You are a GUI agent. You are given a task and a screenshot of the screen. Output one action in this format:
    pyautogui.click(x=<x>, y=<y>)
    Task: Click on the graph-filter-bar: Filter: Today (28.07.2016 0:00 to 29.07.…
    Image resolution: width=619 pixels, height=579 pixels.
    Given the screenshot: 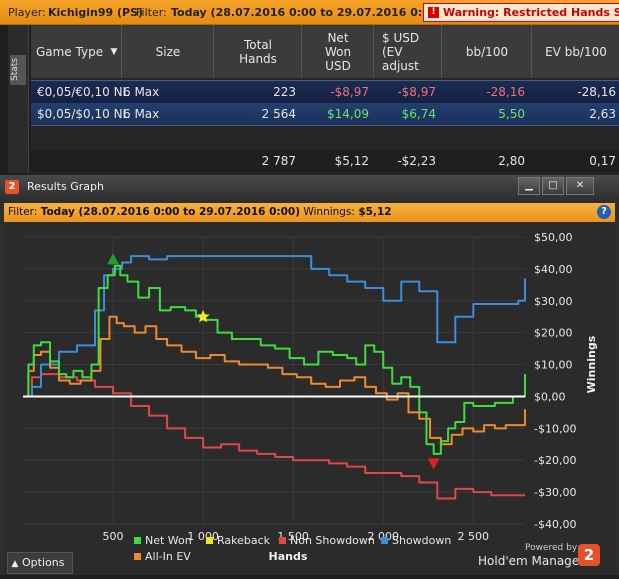 What is the action you would take?
    pyautogui.click(x=309, y=212)
    